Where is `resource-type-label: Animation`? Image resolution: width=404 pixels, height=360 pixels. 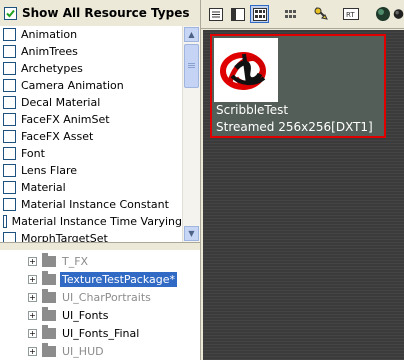 resource-type-label: Animation is located at coordinates (49, 34).